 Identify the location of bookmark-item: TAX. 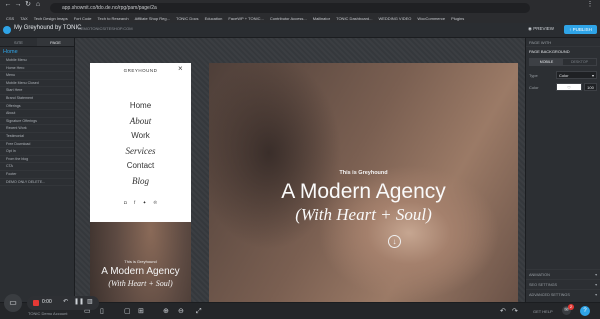
(23, 18).